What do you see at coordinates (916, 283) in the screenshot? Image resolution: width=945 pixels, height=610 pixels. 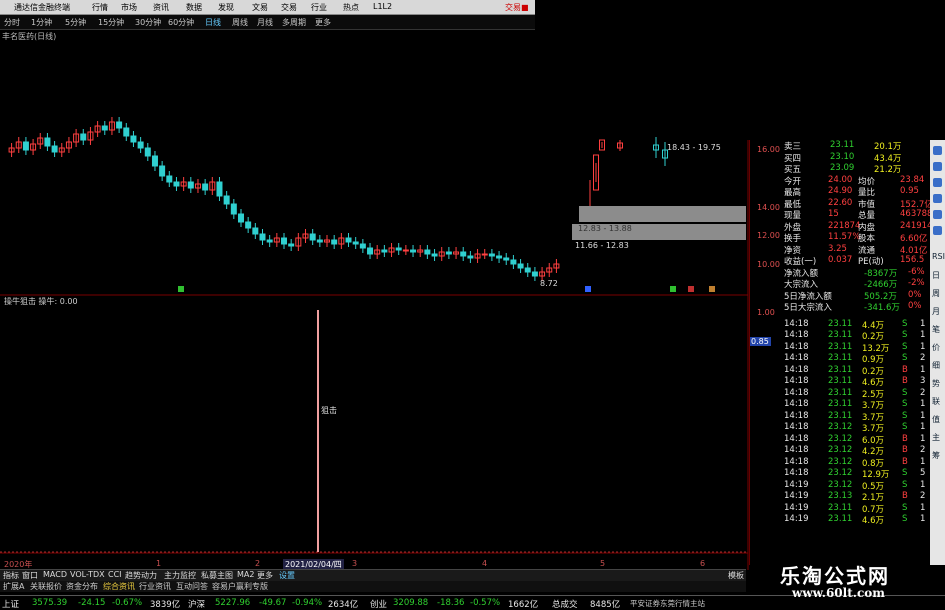 I see `quote-cell: -2%` at bounding box center [916, 283].